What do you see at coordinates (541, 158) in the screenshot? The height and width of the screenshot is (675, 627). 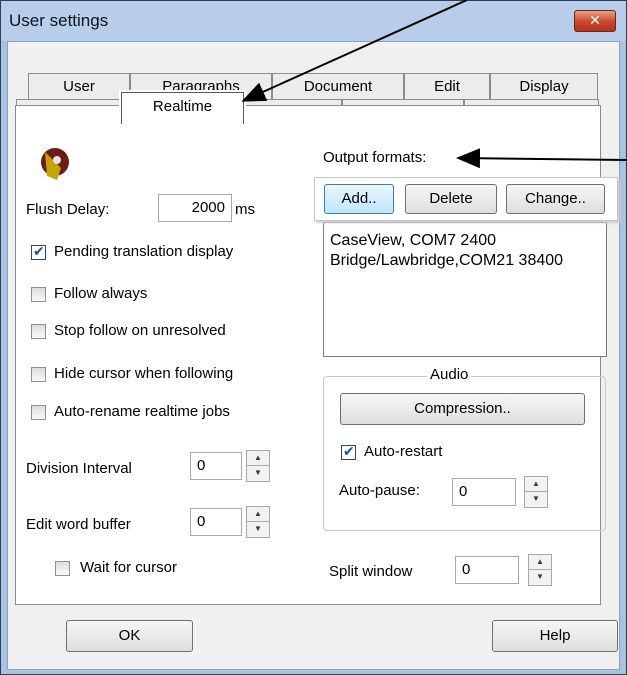 I see `arrow-to-output-formats` at bounding box center [541, 158].